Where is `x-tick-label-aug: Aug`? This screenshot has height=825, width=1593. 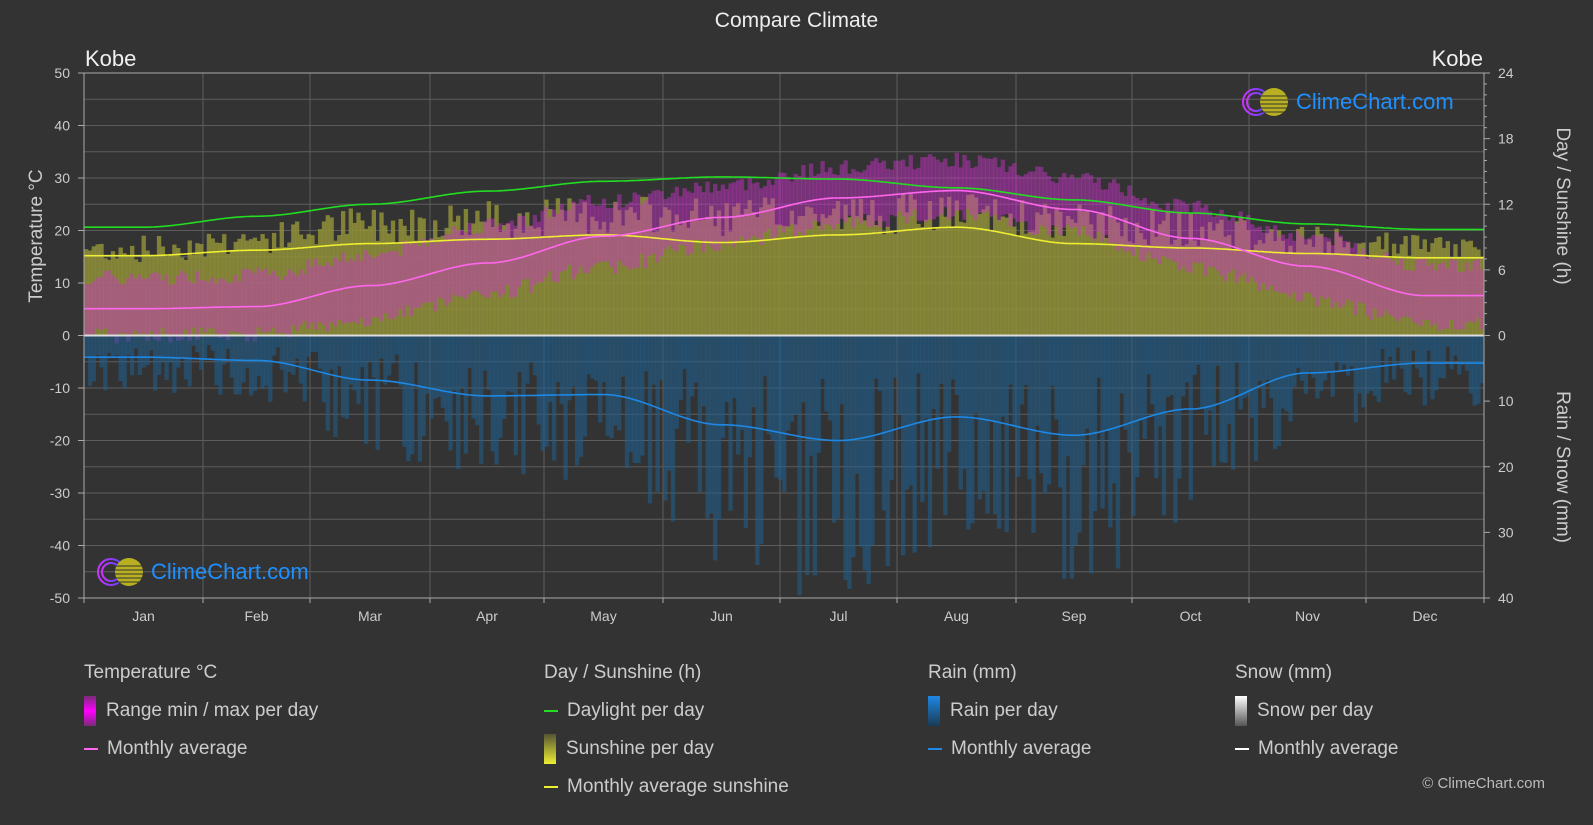 x-tick-label-aug: Aug is located at coordinates (956, 616).